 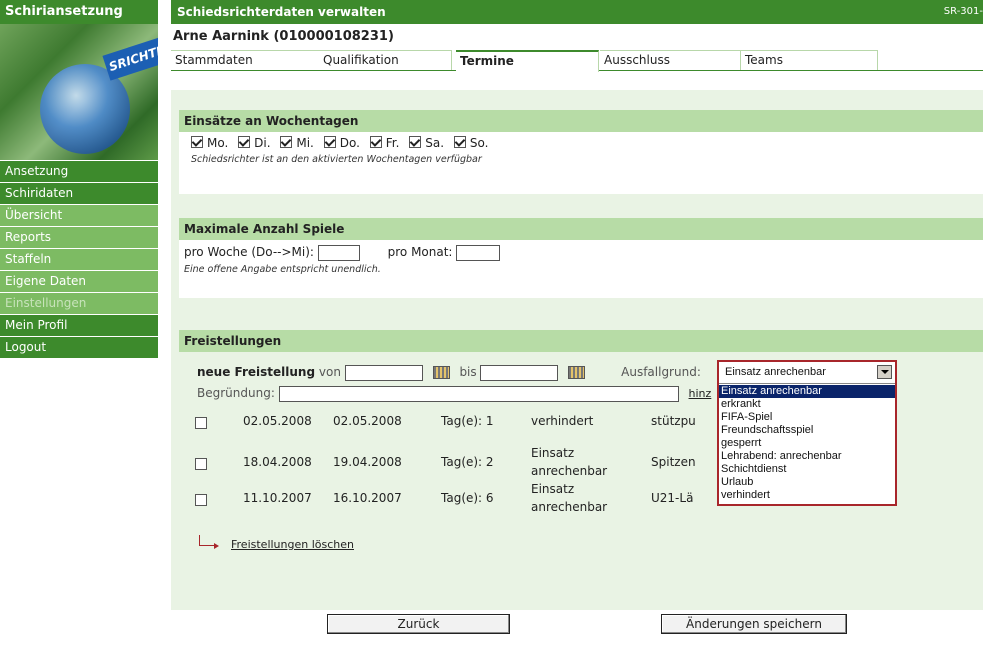 What do you see at coordinates (297, 143) in the screenshot?
I see `weekday-mi: Mi.` at bounding box center [297, 143].